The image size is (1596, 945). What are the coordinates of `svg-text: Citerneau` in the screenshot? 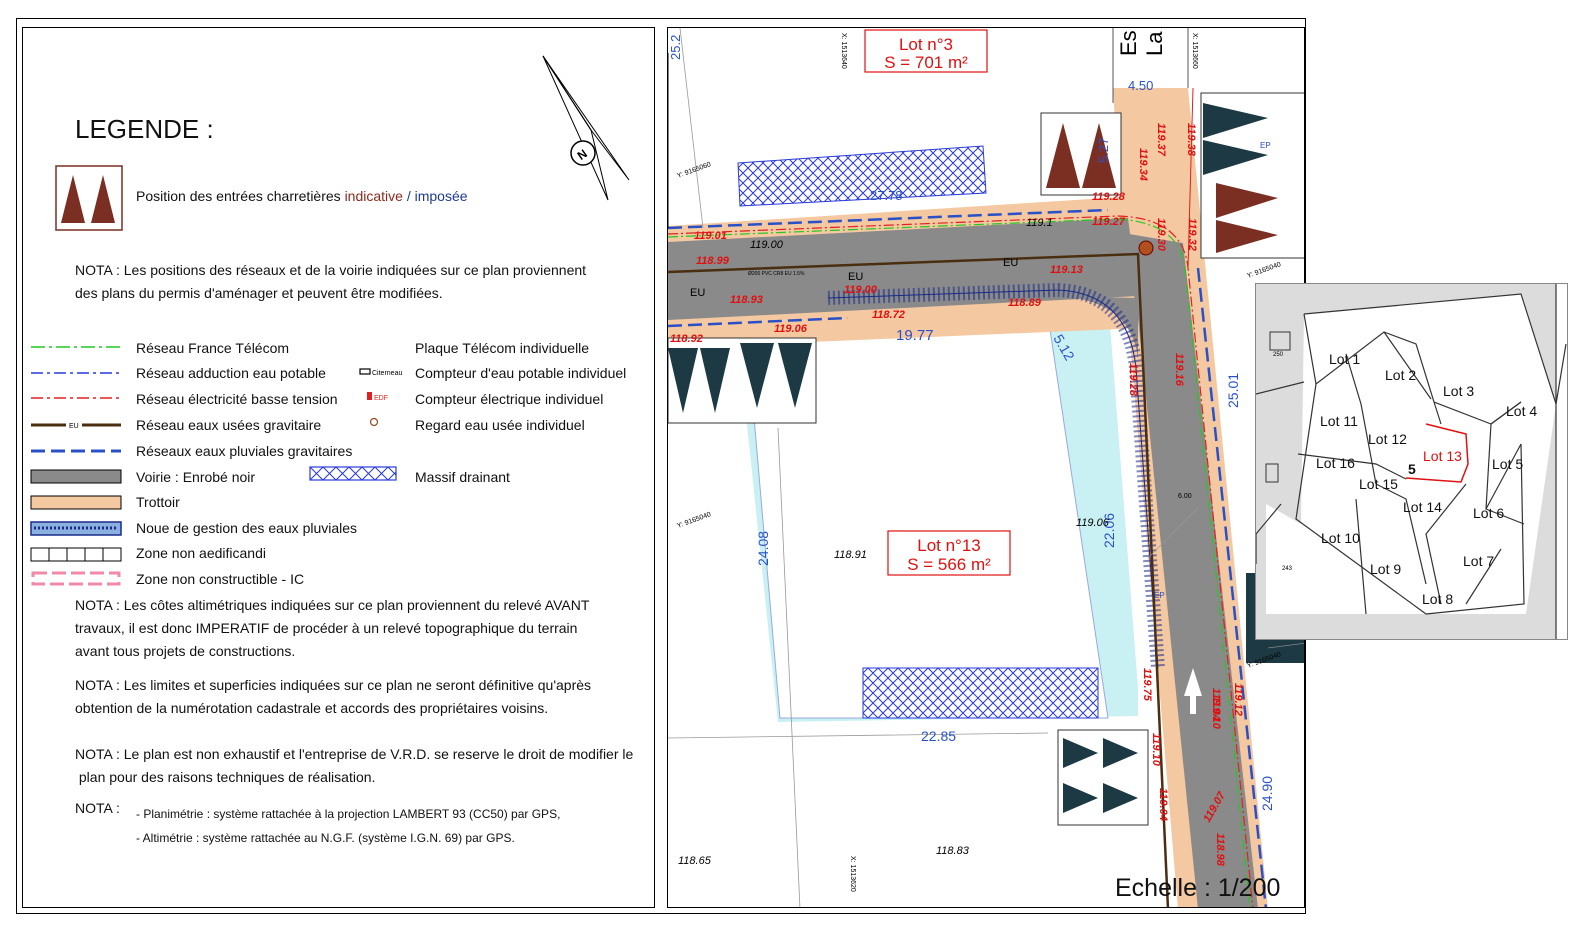 It's located at (387, 373).